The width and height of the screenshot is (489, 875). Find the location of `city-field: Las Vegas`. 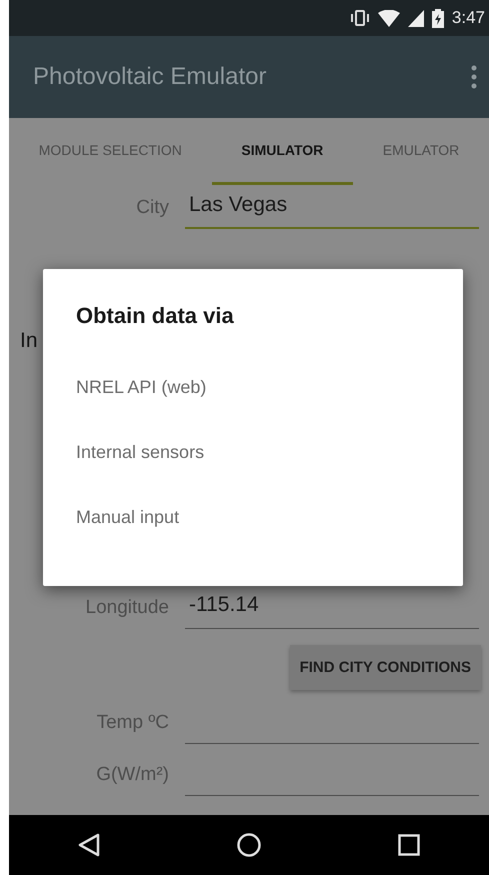

city-field: Las Vegas is located at coordinates (332, 207).